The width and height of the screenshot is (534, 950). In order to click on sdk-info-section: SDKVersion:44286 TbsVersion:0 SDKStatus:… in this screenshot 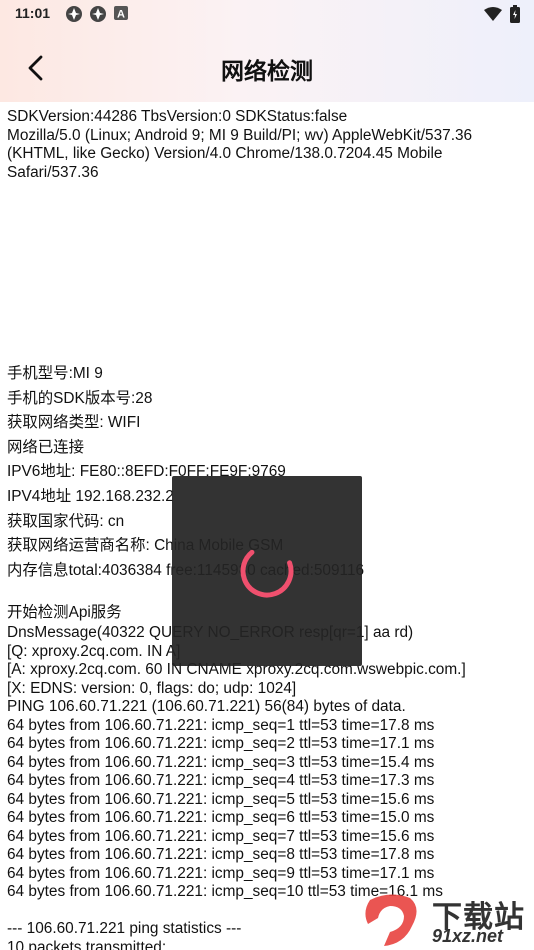, I will do `click(267, 145)`.